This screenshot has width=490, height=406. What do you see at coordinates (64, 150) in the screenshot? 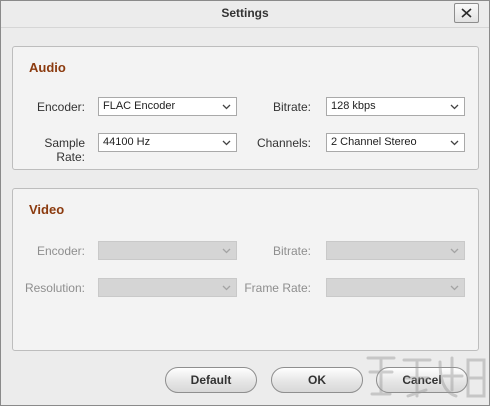
I see `sample-rate-label: Sample Rate:` at bounding box center [64, 150].